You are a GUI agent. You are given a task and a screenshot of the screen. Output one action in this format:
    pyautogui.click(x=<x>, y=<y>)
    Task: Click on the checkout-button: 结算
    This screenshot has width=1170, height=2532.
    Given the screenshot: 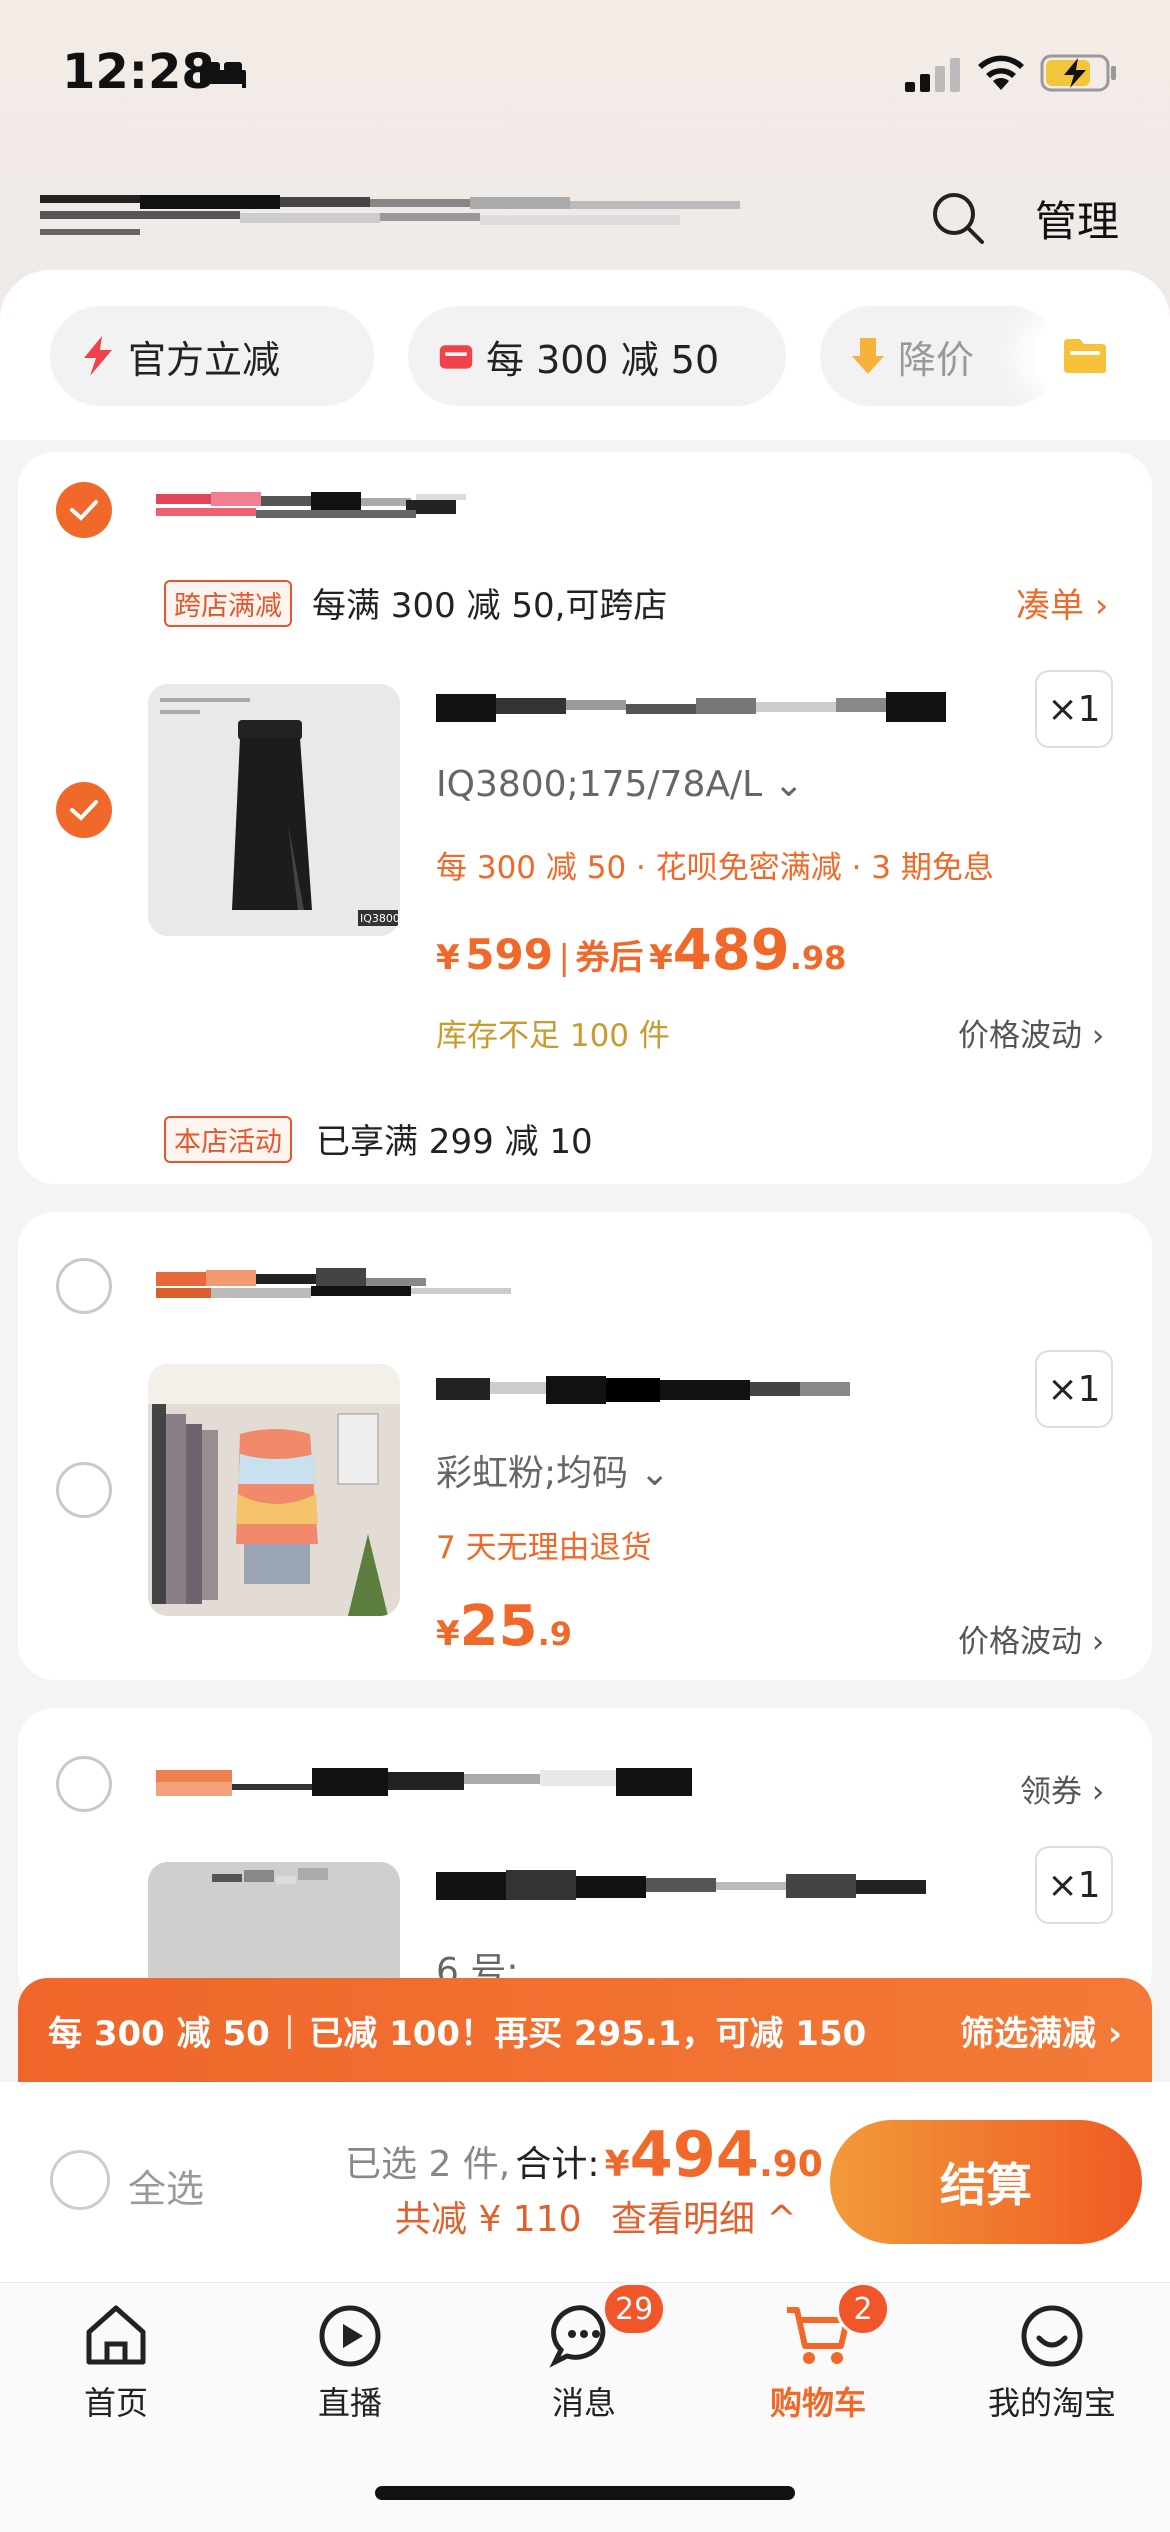 What is the action you would take?
    pyautogui.click(x=986, y=2182)
    